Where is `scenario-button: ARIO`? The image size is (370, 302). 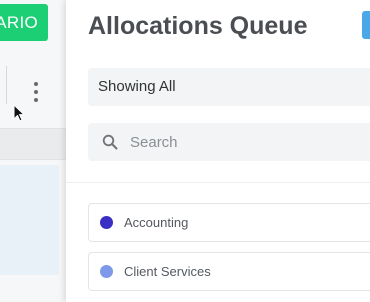
scenario-button: ARIO is located at coordinates (24, 22).